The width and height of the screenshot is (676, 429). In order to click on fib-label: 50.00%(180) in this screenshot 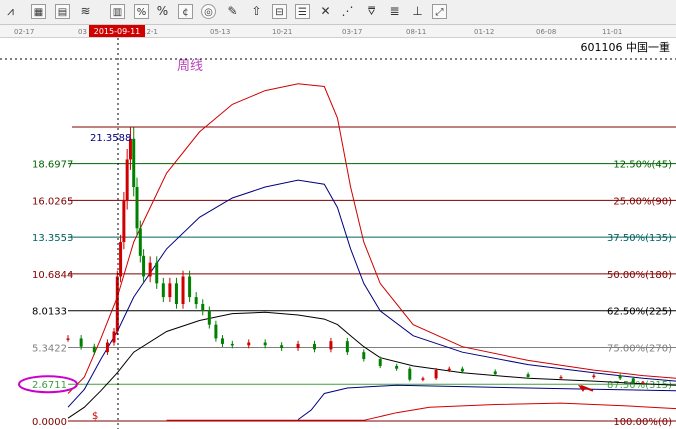, I will do `click(639, 275)`.